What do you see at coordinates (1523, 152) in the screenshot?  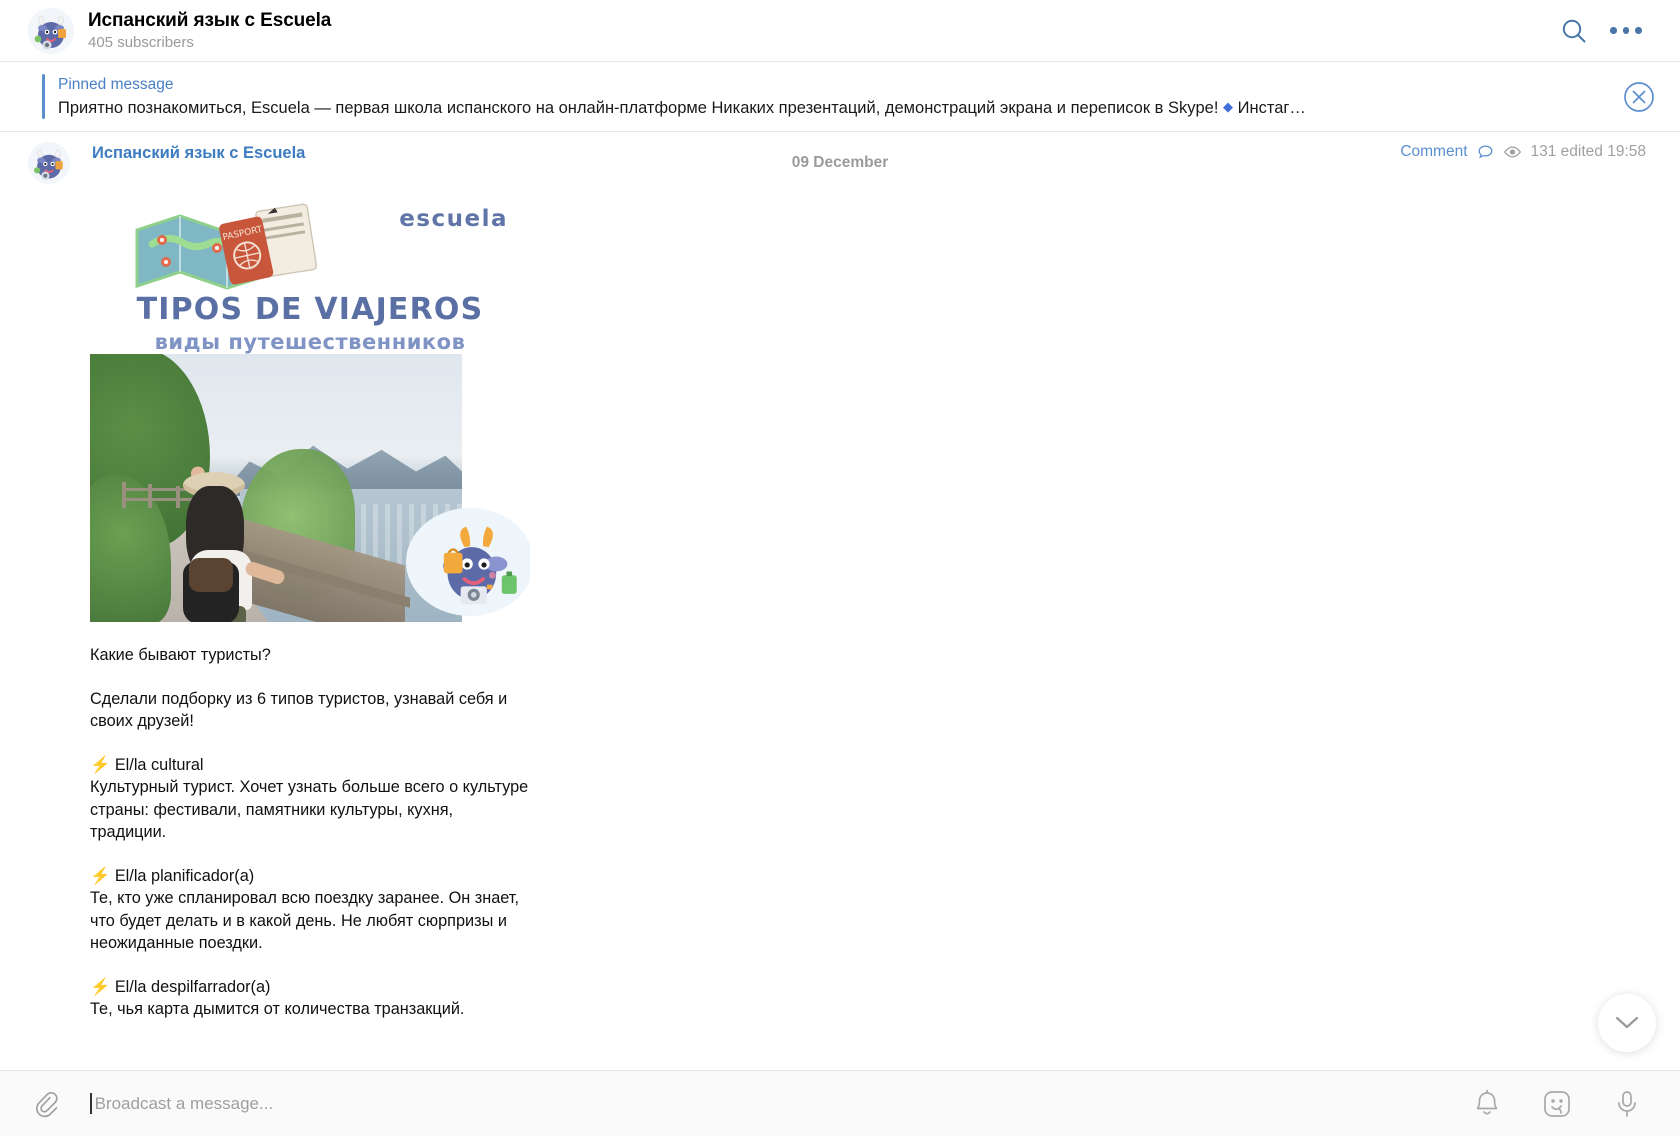 I see `post-meta: Comment 131 edited 19:58` at bounding box center [1523, 152].